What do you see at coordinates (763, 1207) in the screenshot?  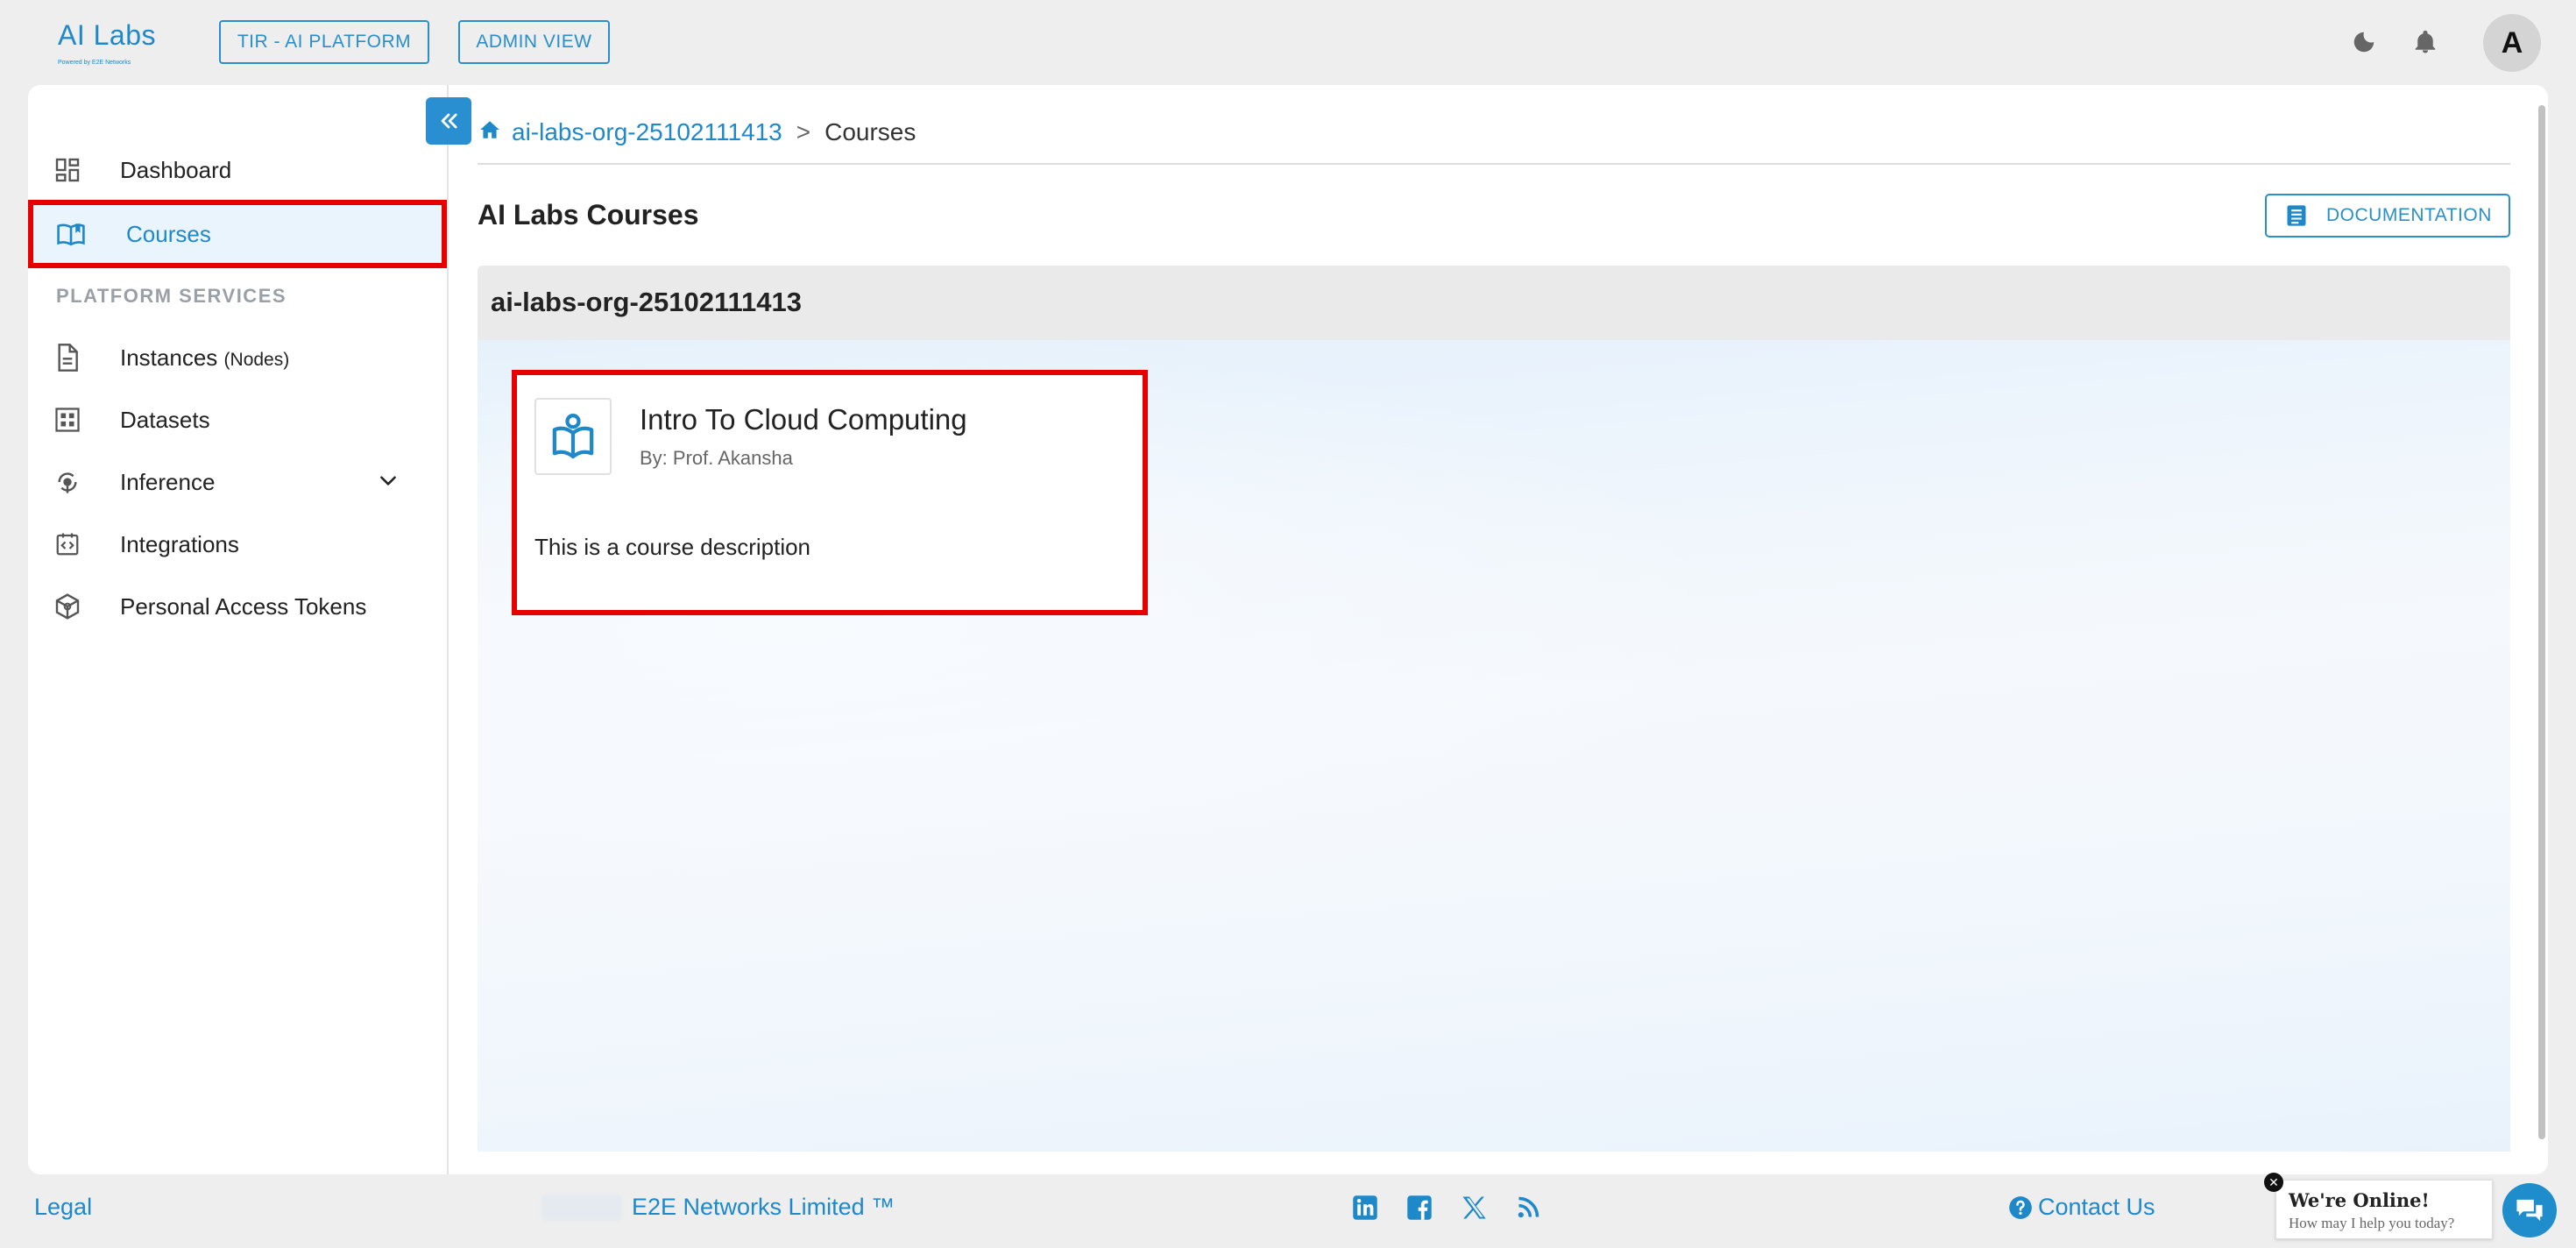 I see `company-name-link: E2E Networks Limited ™` at bounding box center [763, 1207].